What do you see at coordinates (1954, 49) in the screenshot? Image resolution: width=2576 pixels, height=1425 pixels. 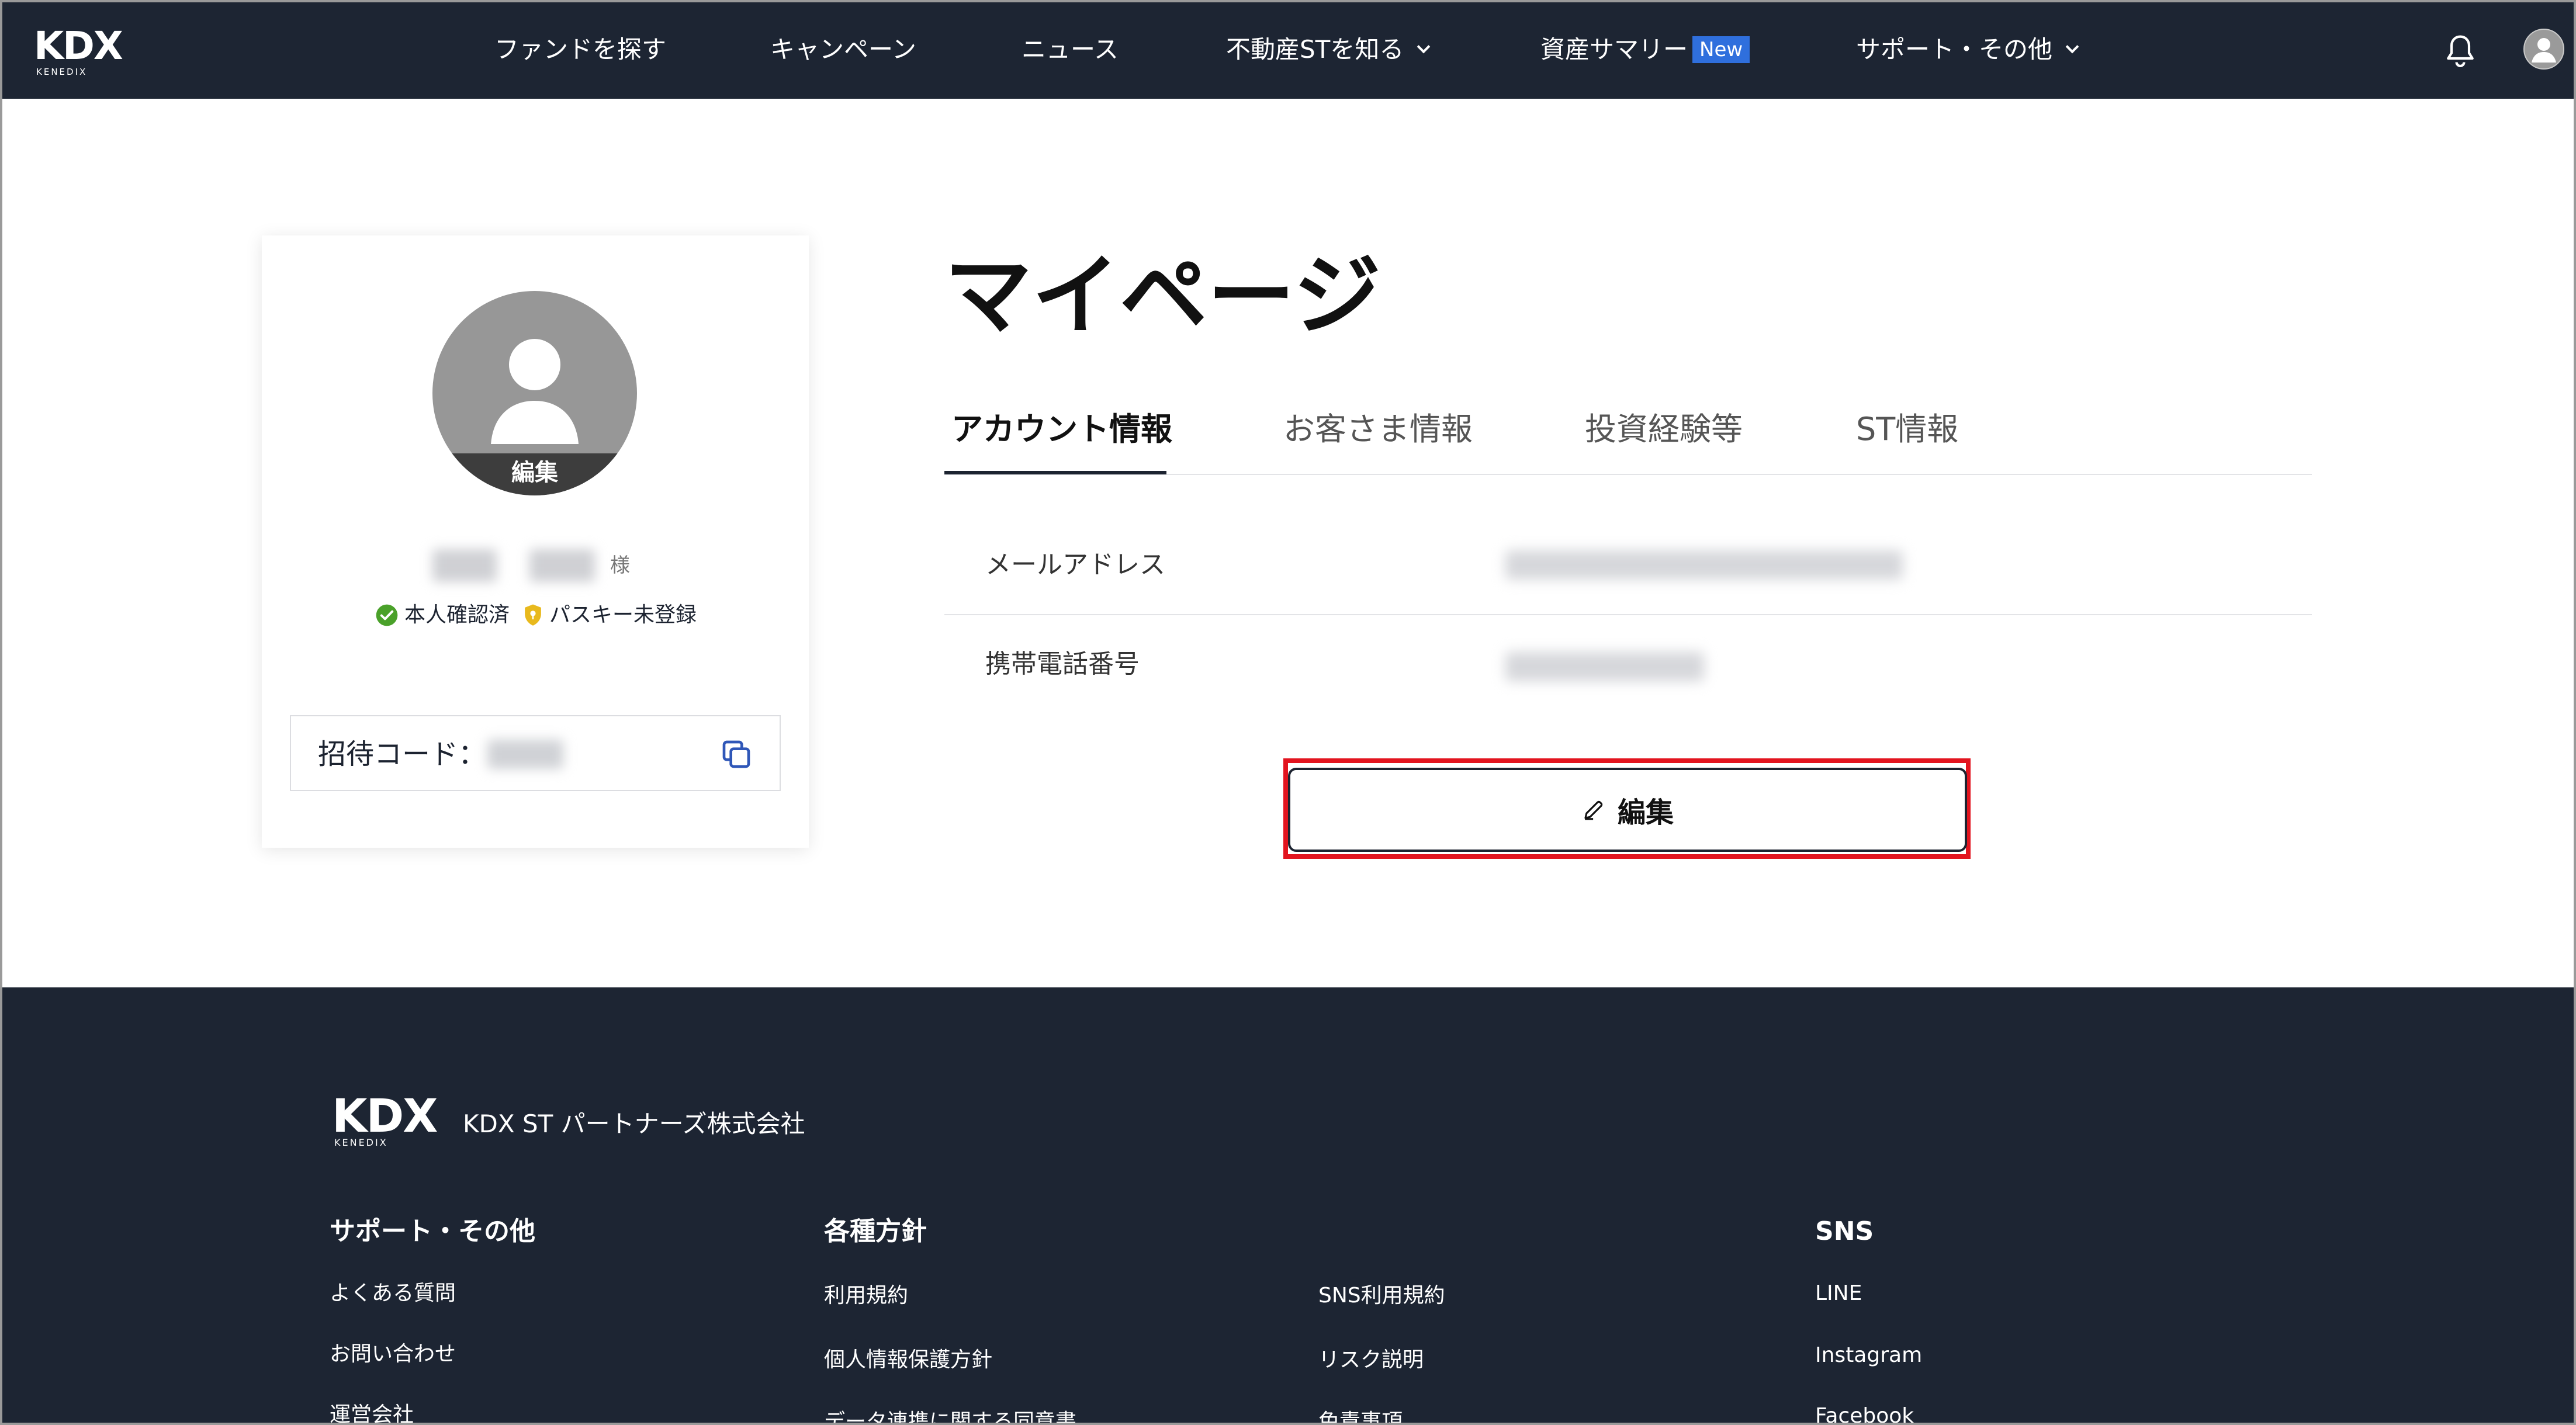 I see `nav-support-other-label: サポート・その他` at bounding box center [1954, 49].